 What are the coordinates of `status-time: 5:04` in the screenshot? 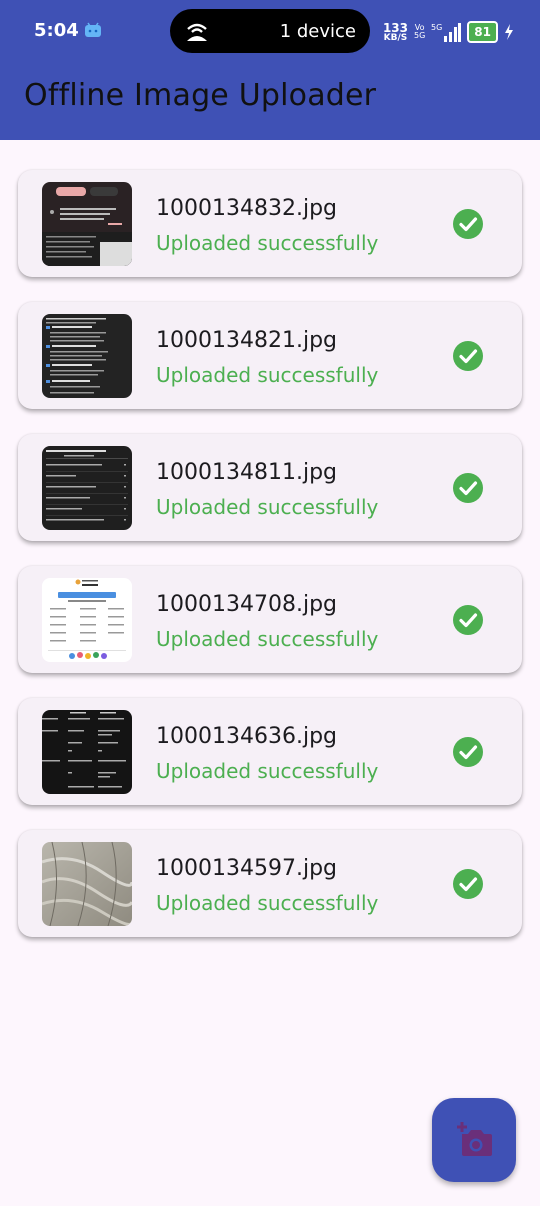 It's located at (56, 30).